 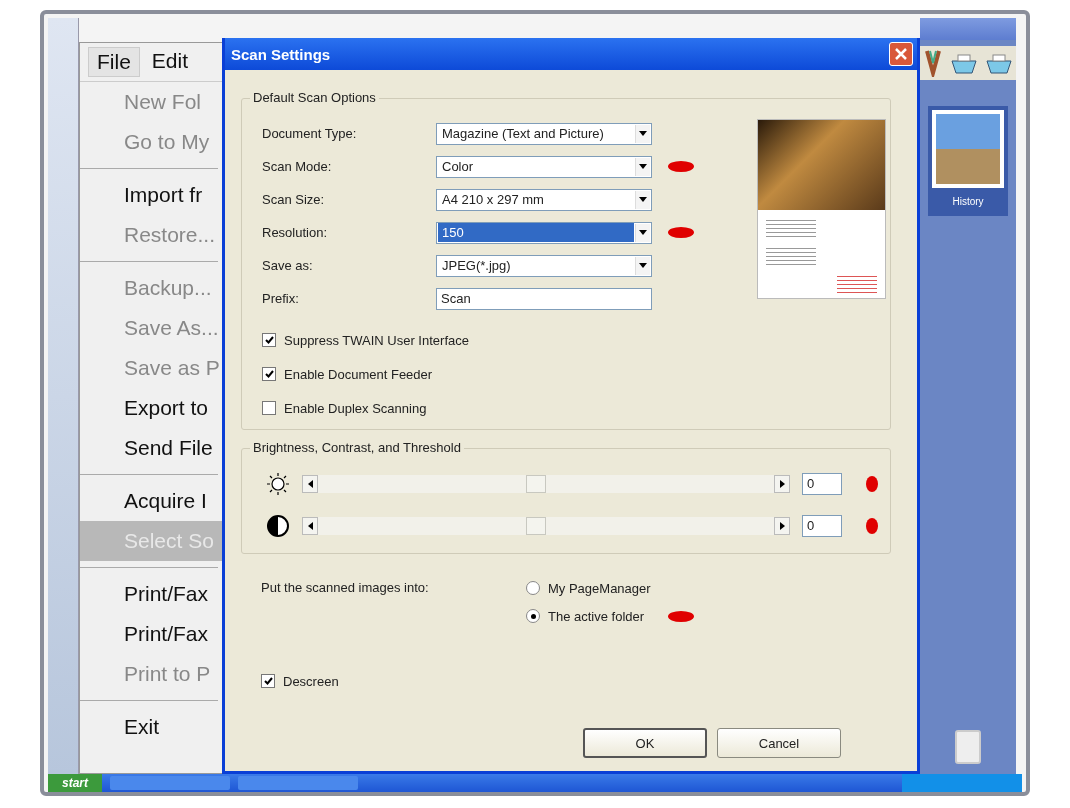 I want to click on dropdown: Color, so click(x=544, y=166).